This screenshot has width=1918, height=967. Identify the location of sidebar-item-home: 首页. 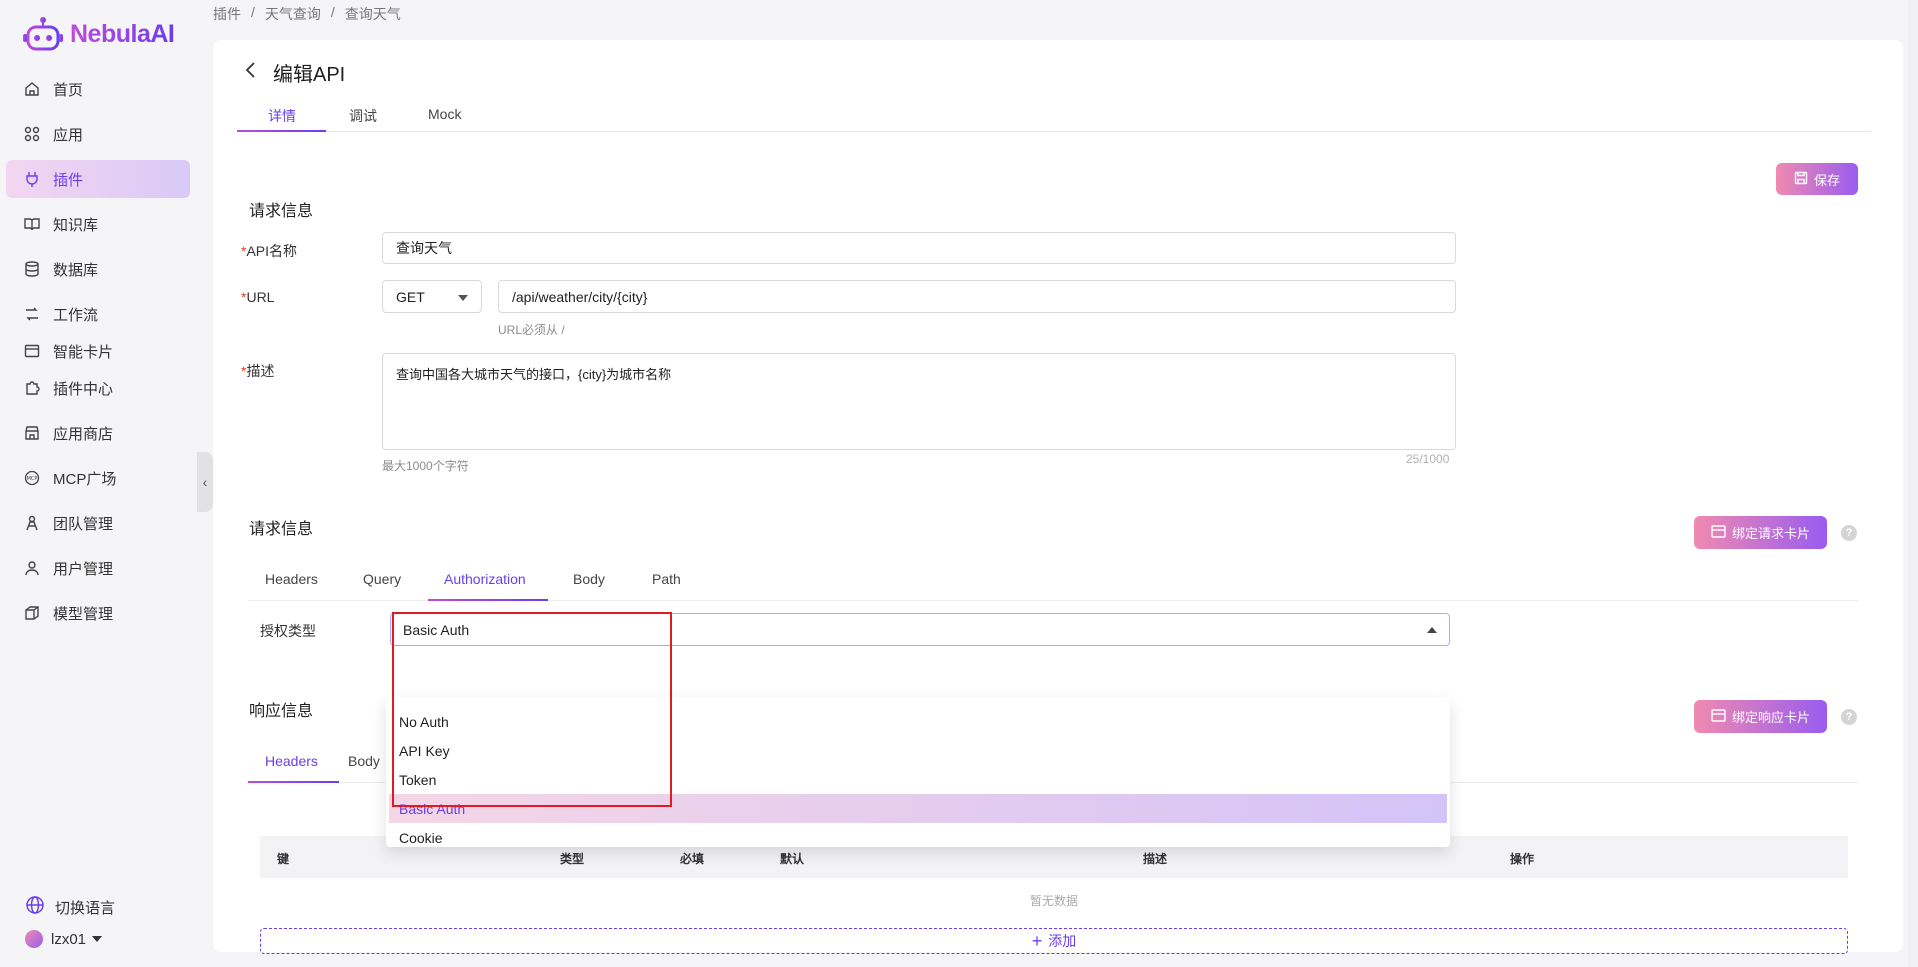
(98, 89).